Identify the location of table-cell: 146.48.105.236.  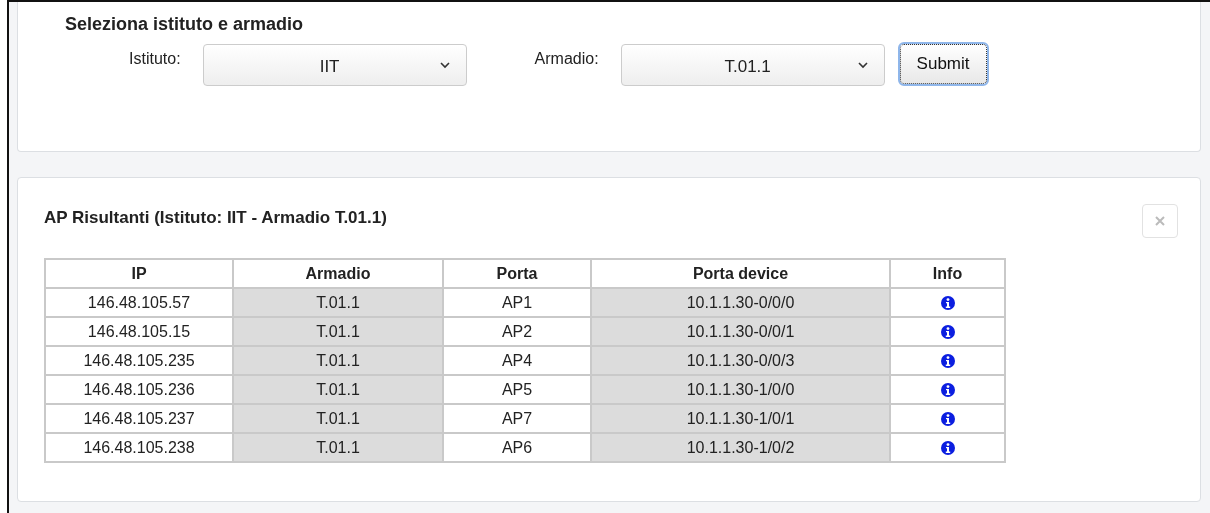
(139, 389).